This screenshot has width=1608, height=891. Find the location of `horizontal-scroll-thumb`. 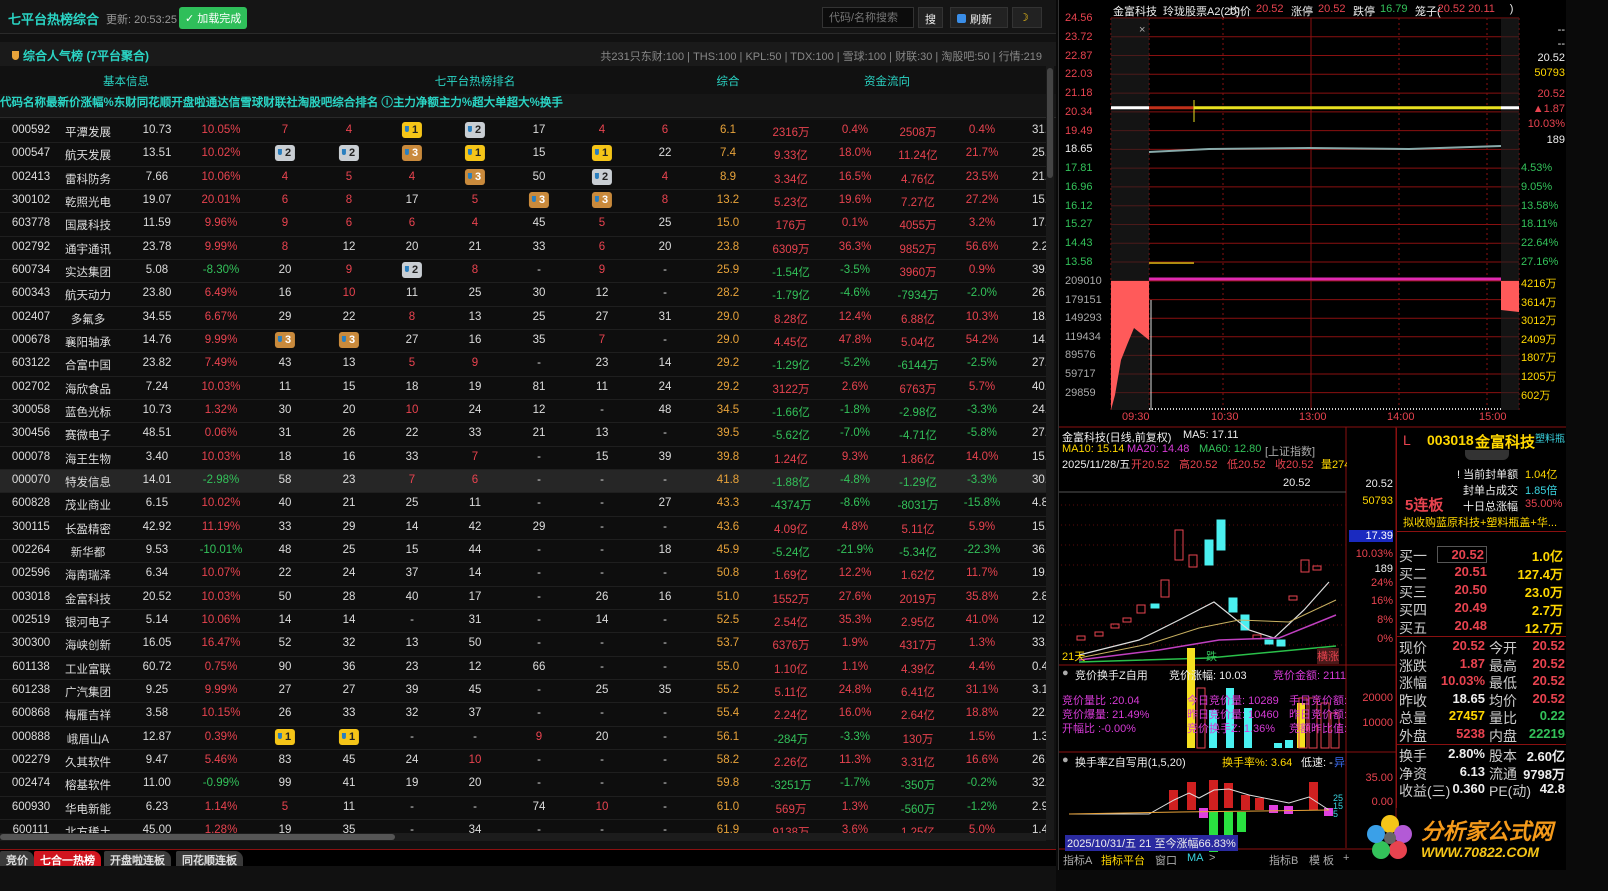

horizontal-scroll-thumb is located at coordinates (197, 837).